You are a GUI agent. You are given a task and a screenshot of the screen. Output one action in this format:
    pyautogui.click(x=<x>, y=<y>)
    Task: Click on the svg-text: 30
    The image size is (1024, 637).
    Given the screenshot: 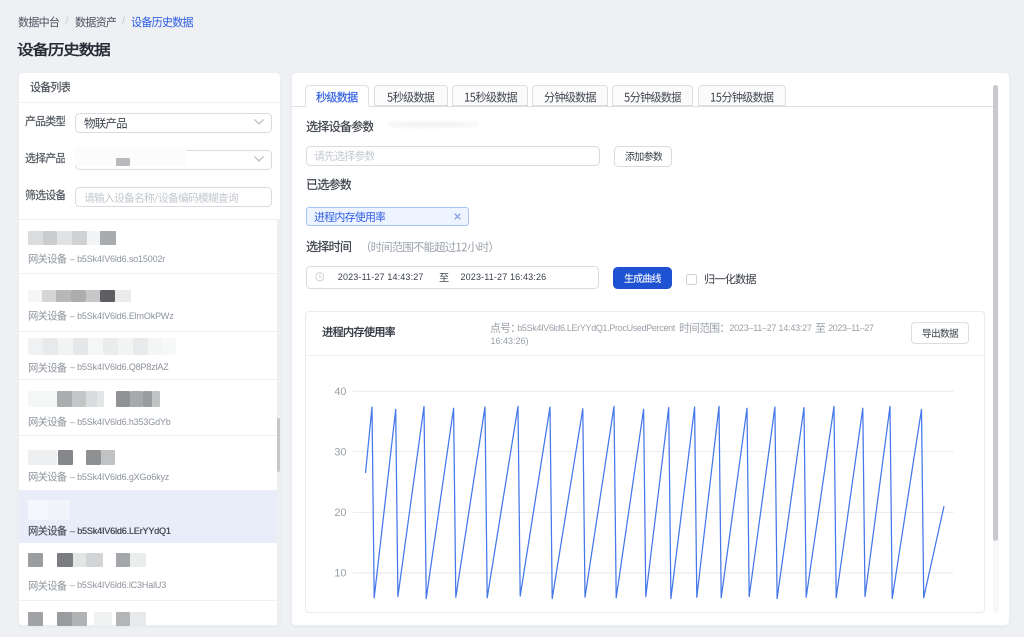 What is the action you would take?
    pyautogui.click(x=340, y=452)
    